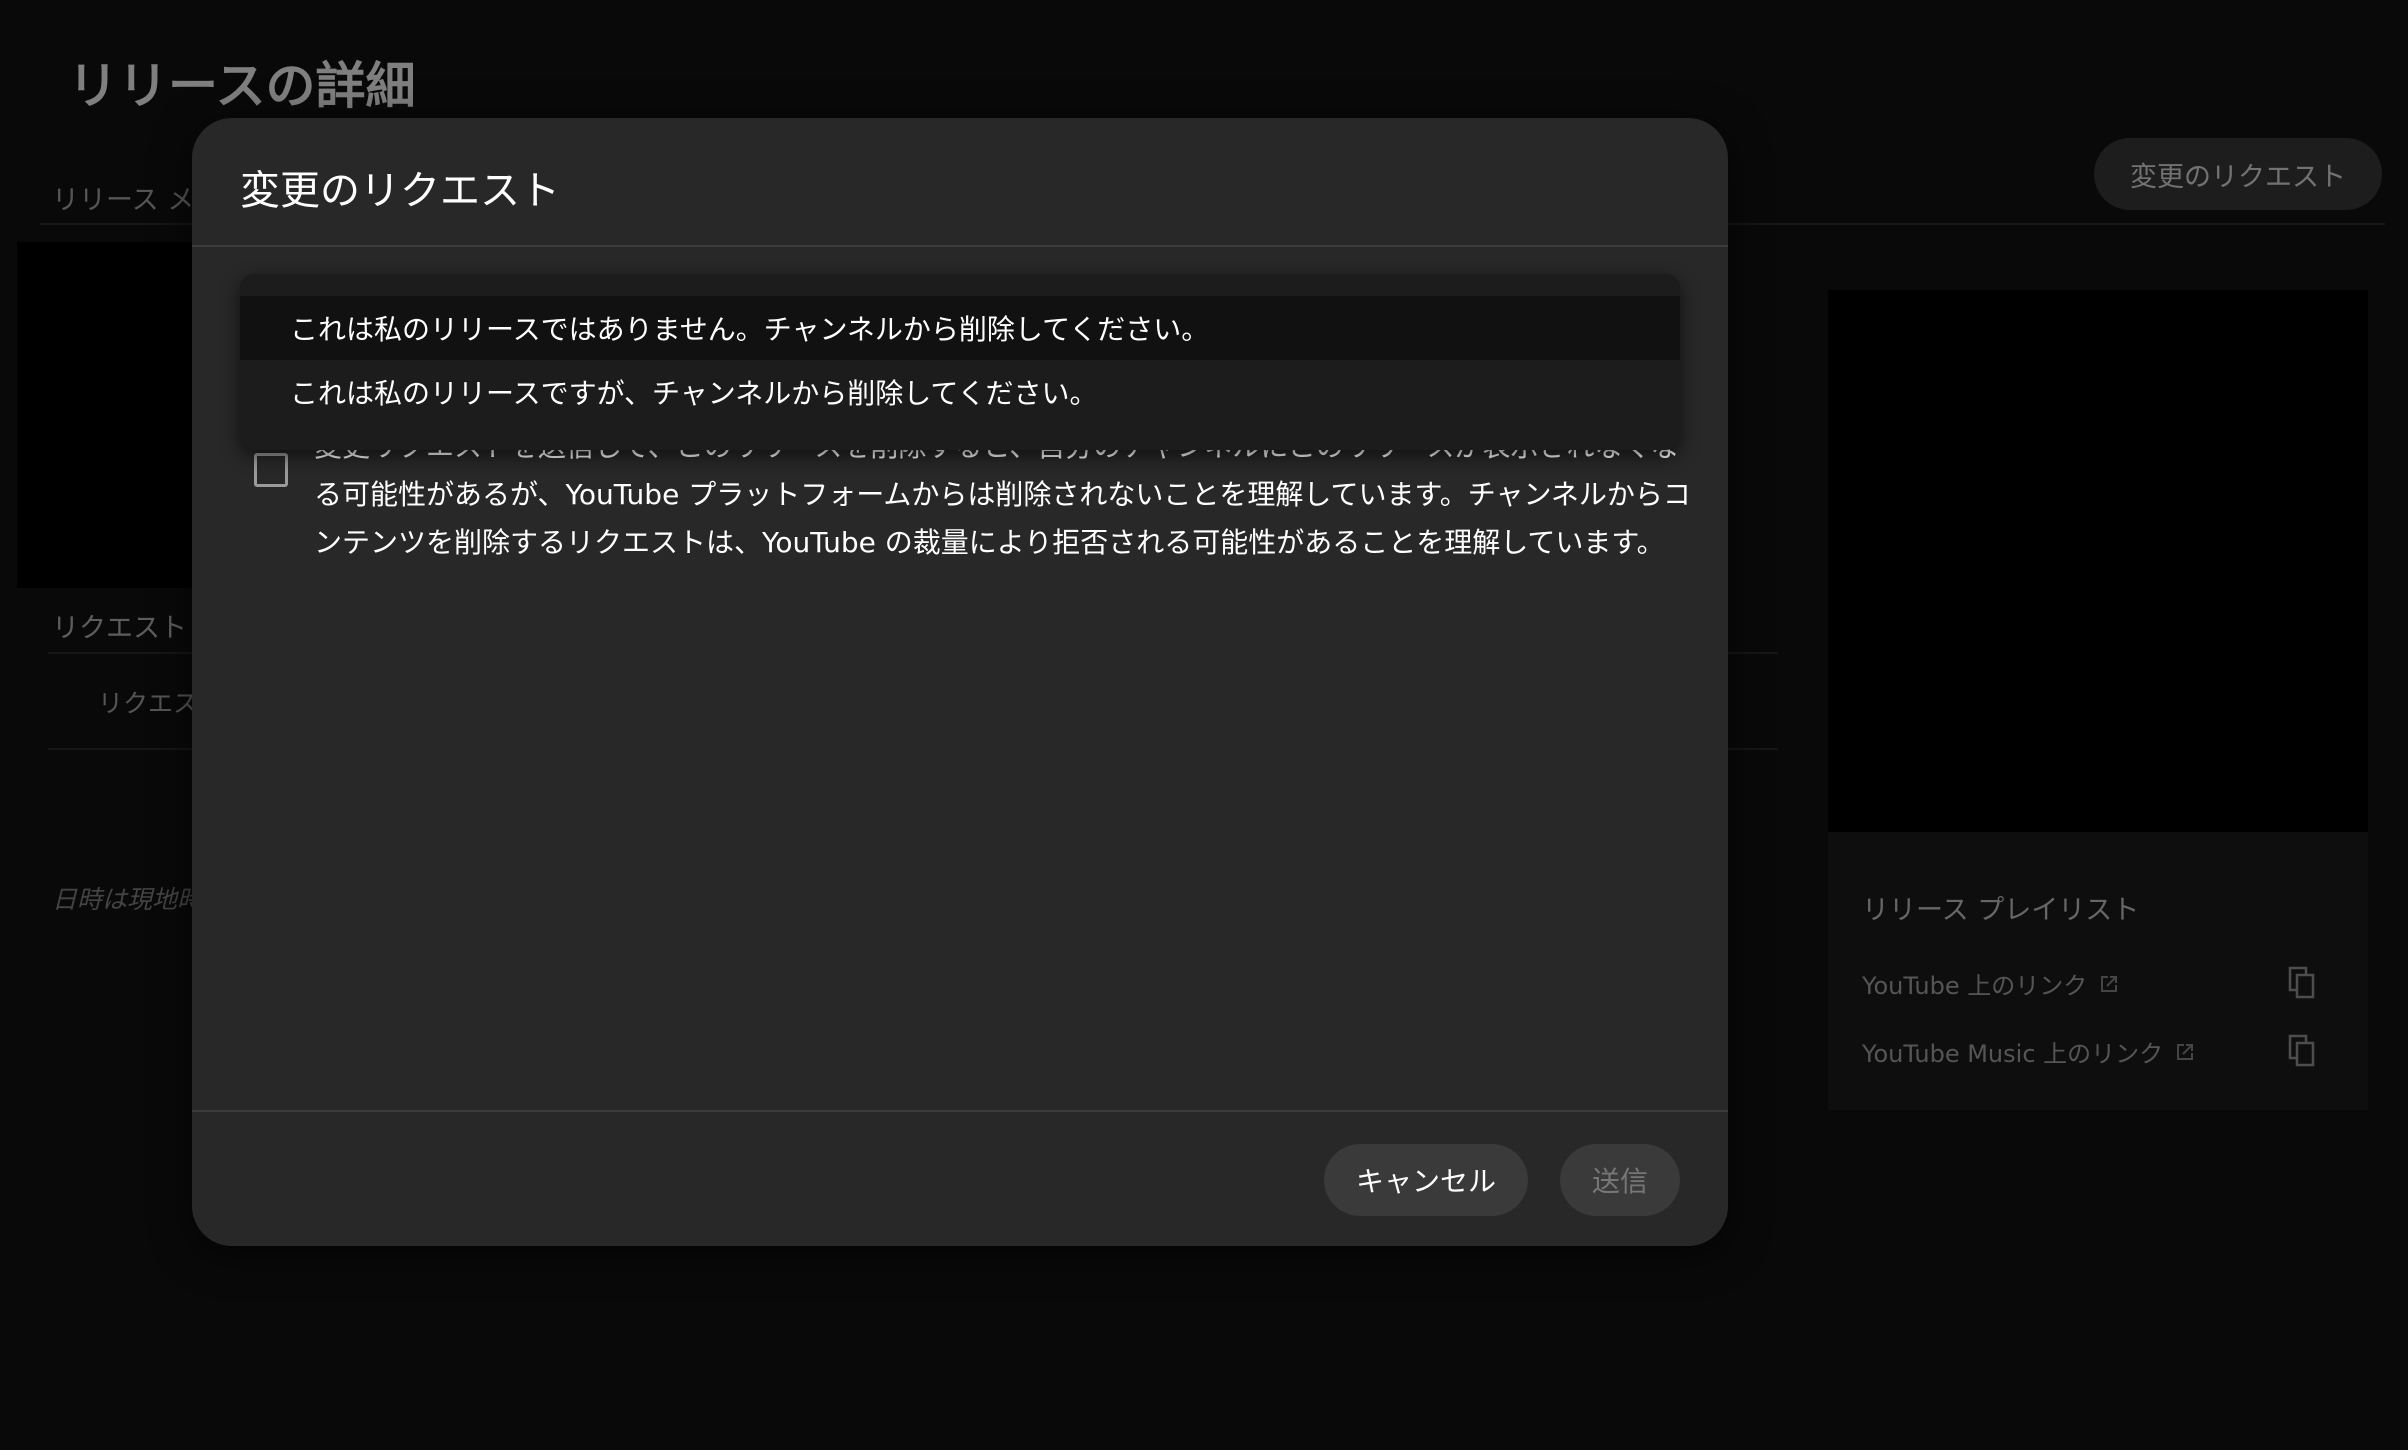 The image size is (2408, 1450). What do you see at coordinates (1620, 1180) in the screenshot?
I see `submit-button: 送信` at bounding box center [1620, 1180].